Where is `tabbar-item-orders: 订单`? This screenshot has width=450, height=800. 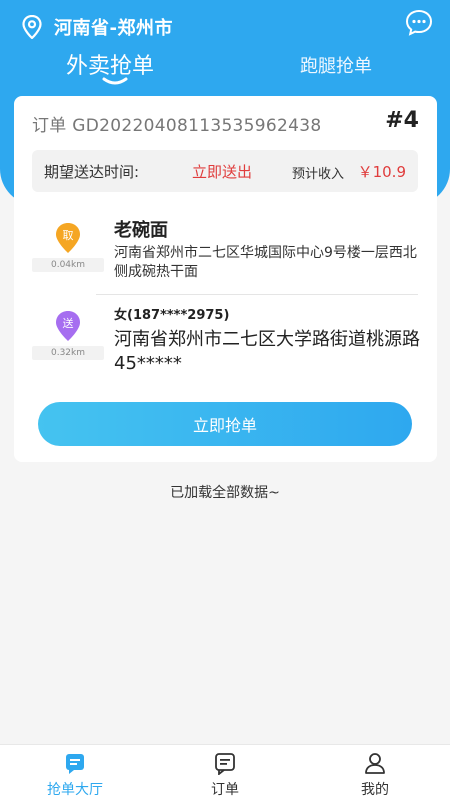
tabbar-item-orders: 订单 is located at coordinates (225, 775).